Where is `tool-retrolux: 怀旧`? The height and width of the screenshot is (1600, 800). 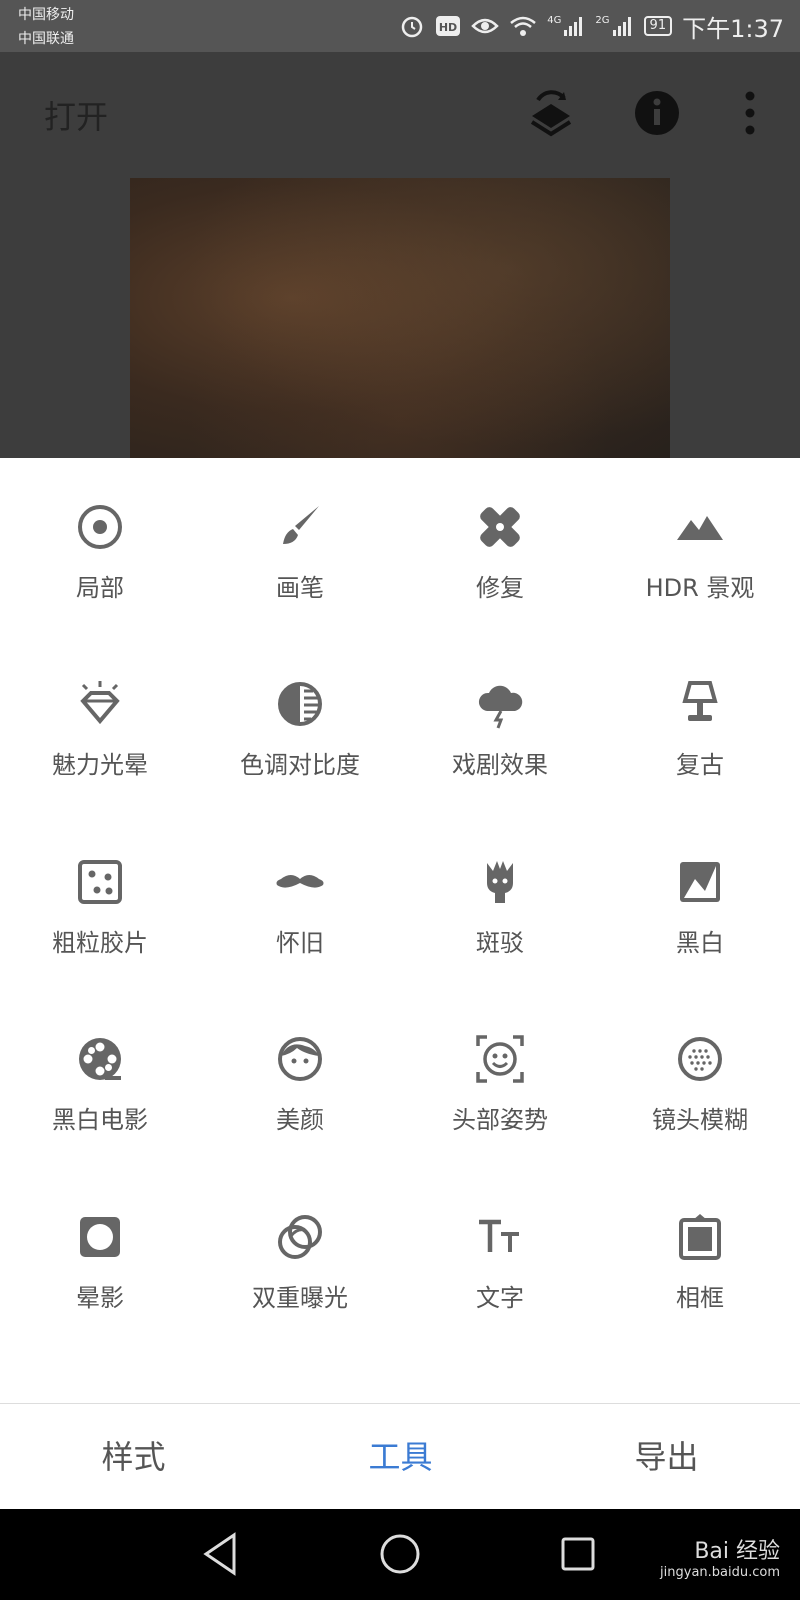
tool-retrolux: 怀旧 is located at coordinates (300, 888).